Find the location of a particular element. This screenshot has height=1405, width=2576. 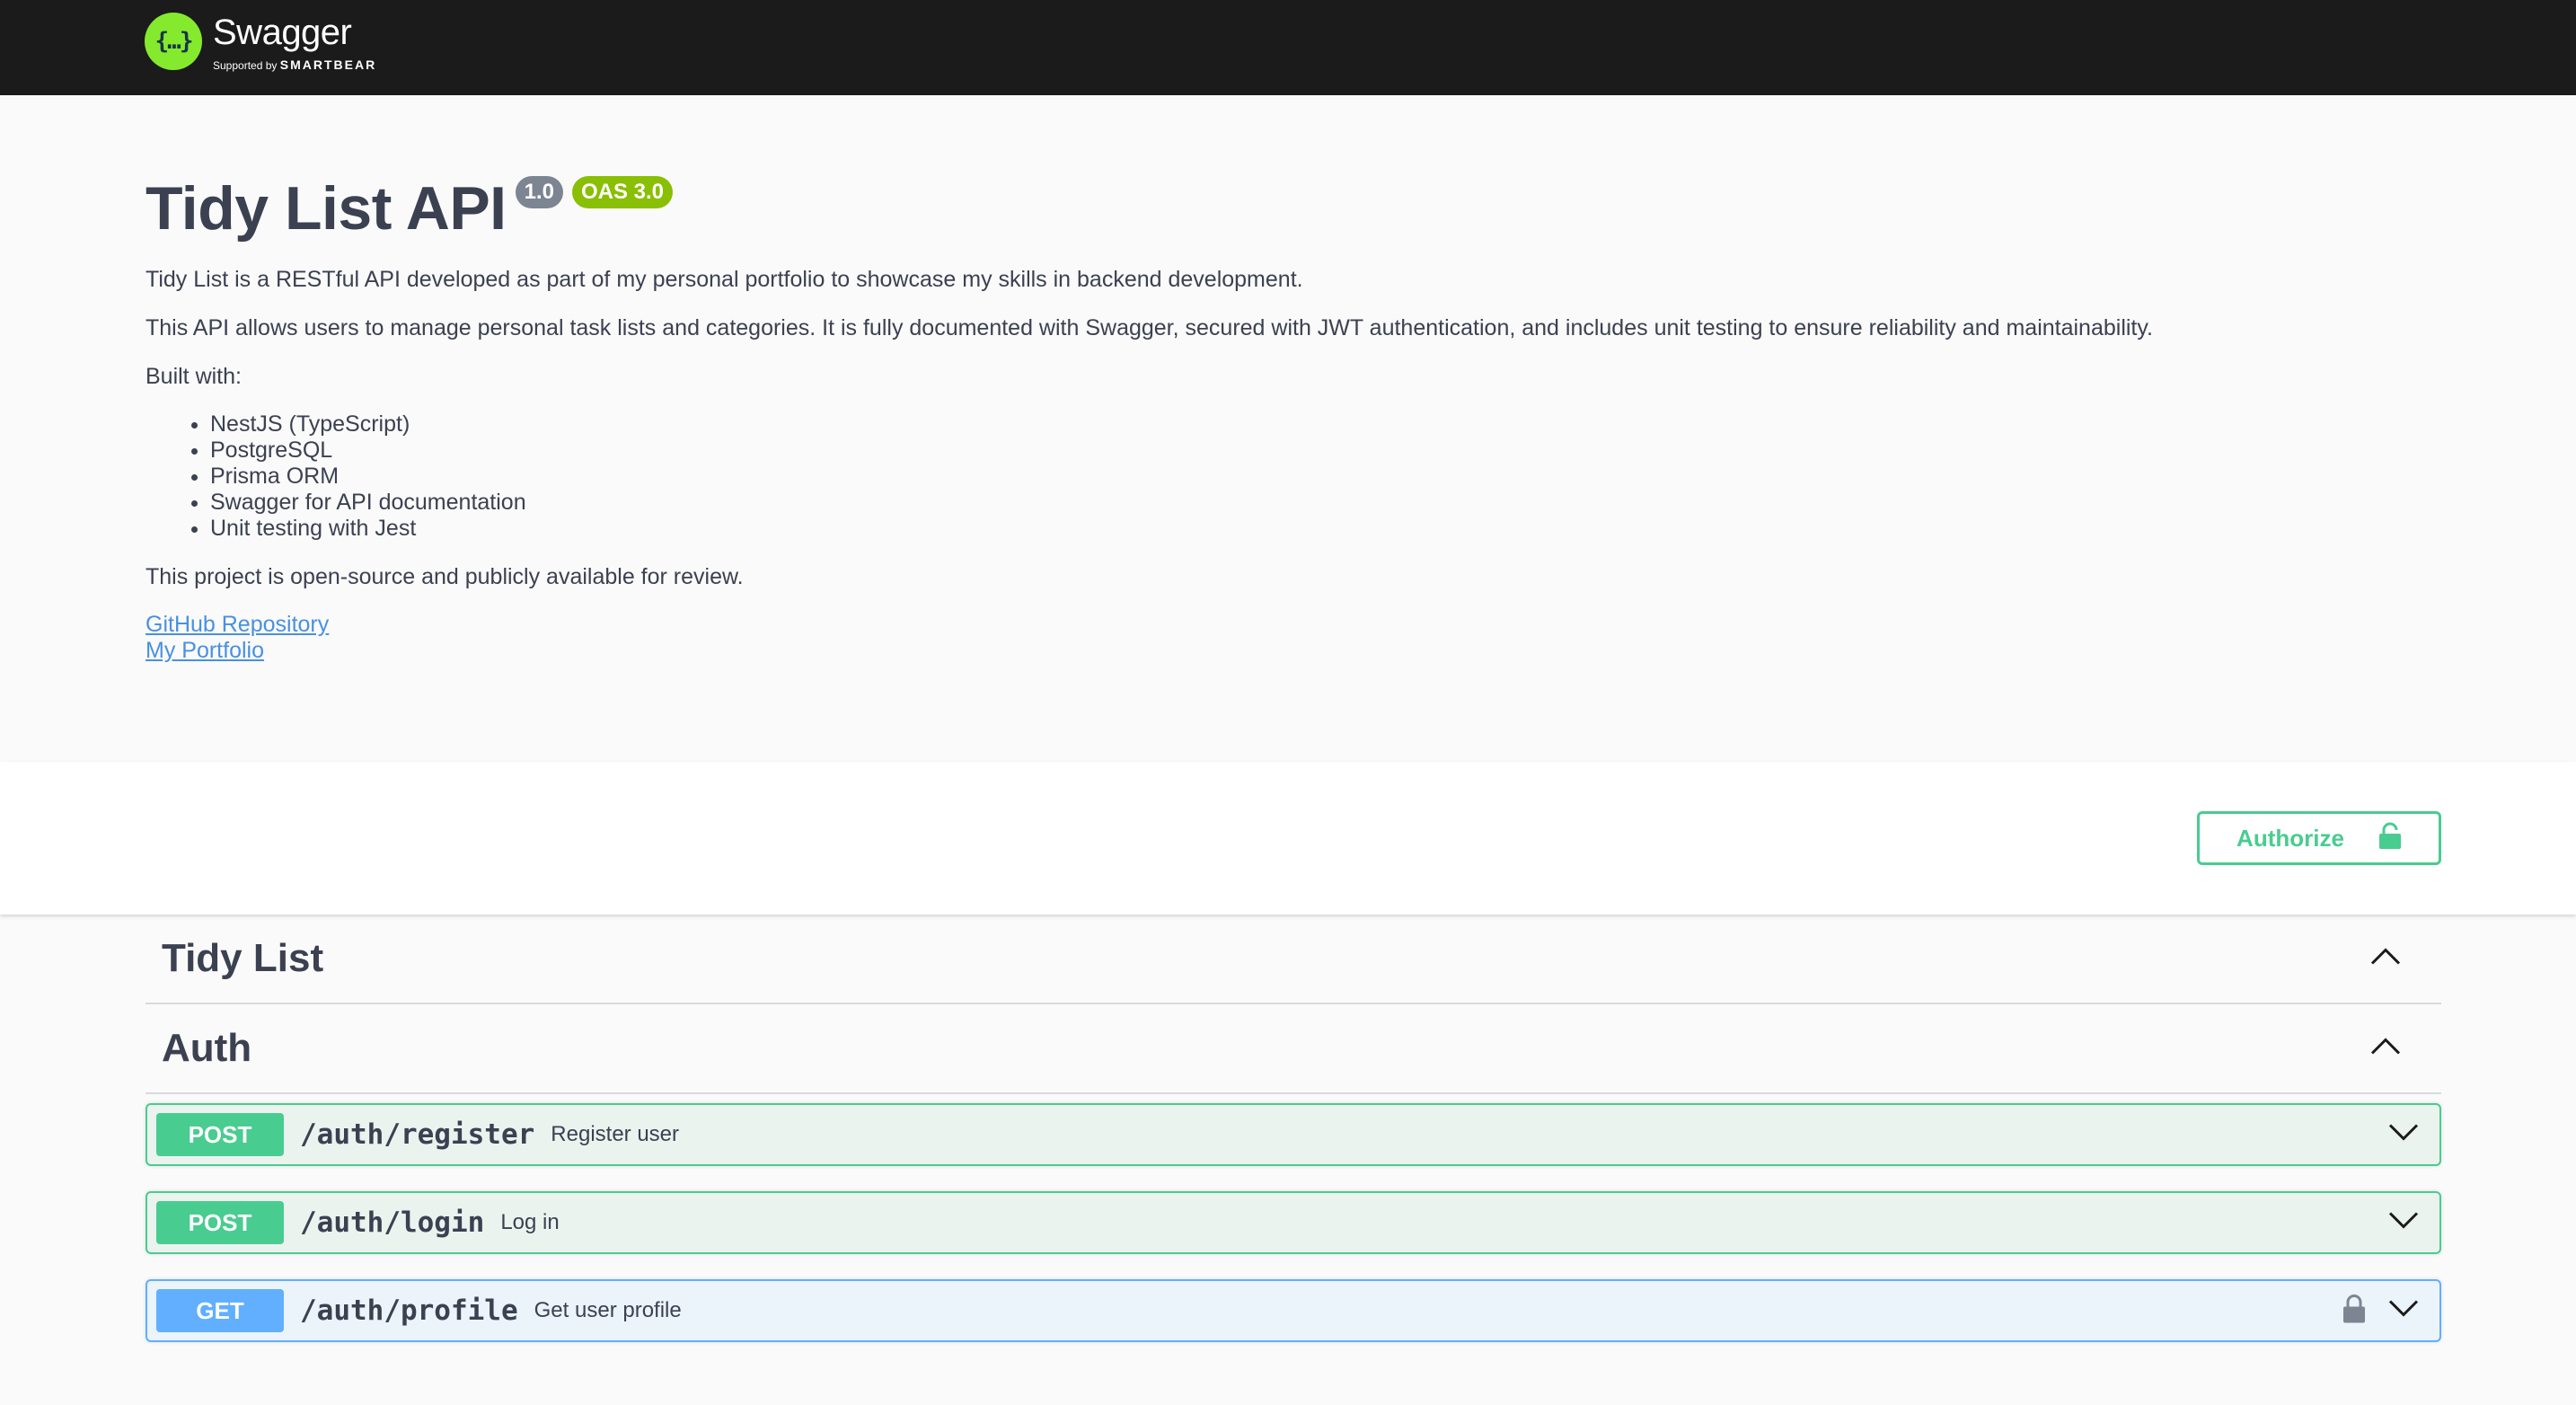

operation-get-auth-profile: GET /auth/profile Get user profile is located at coordinates (1293, 1310).